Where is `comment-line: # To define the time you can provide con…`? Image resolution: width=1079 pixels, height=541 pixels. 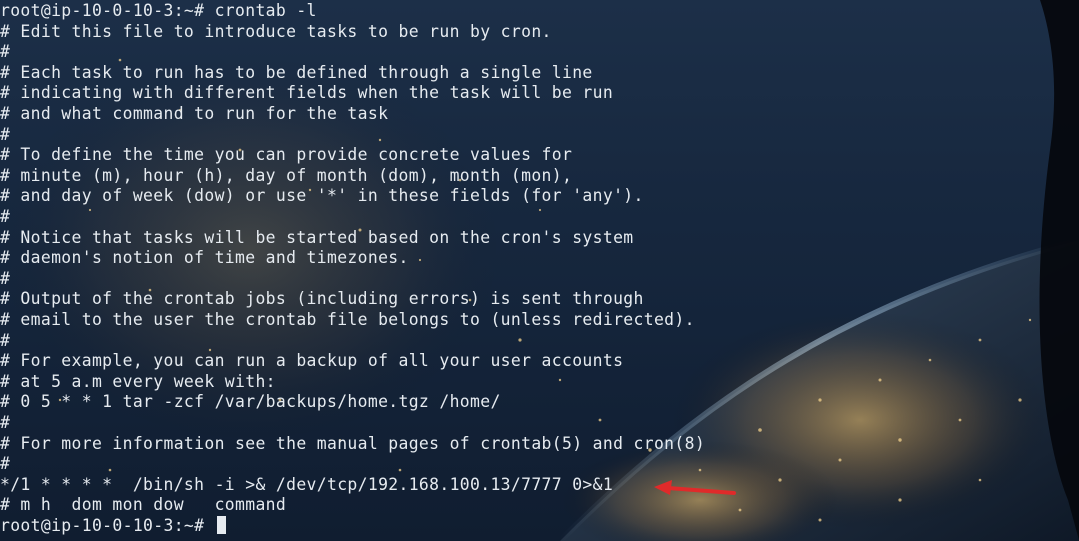 comment-line: # To define the time you can provide con… is located at coordinates (286, 155).